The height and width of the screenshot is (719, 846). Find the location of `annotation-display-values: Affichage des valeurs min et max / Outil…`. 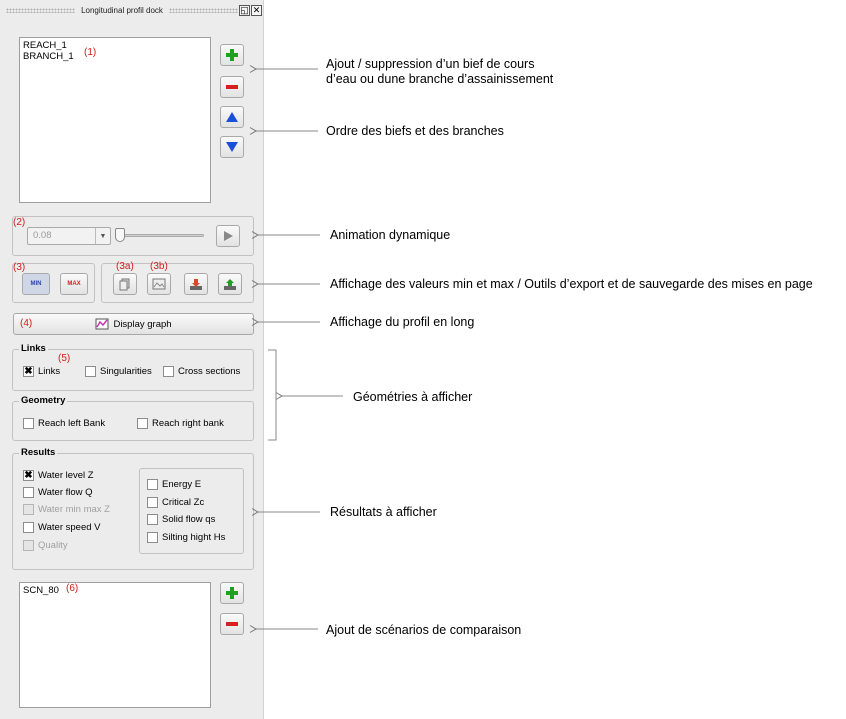

annotation-display-values: Affichage des valeurs min et max / Outil… is located at coordinates (571, 284).